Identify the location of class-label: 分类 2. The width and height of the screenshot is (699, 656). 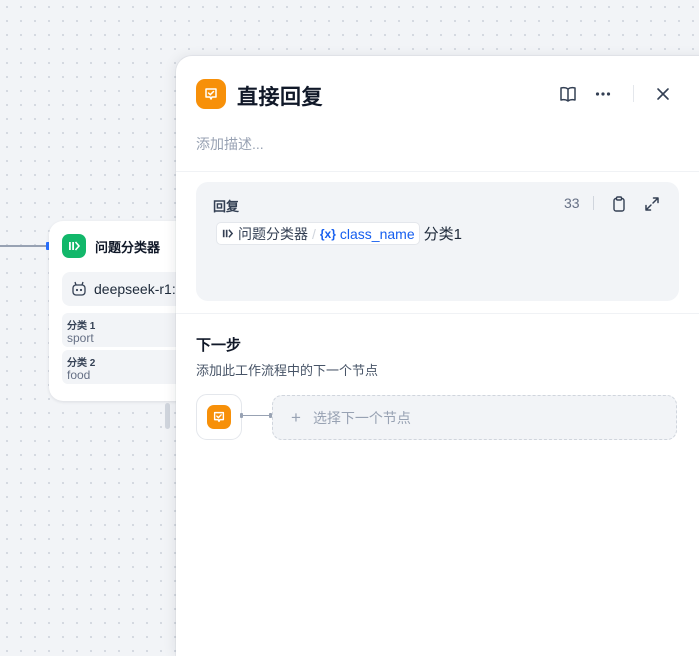
(81, 363).